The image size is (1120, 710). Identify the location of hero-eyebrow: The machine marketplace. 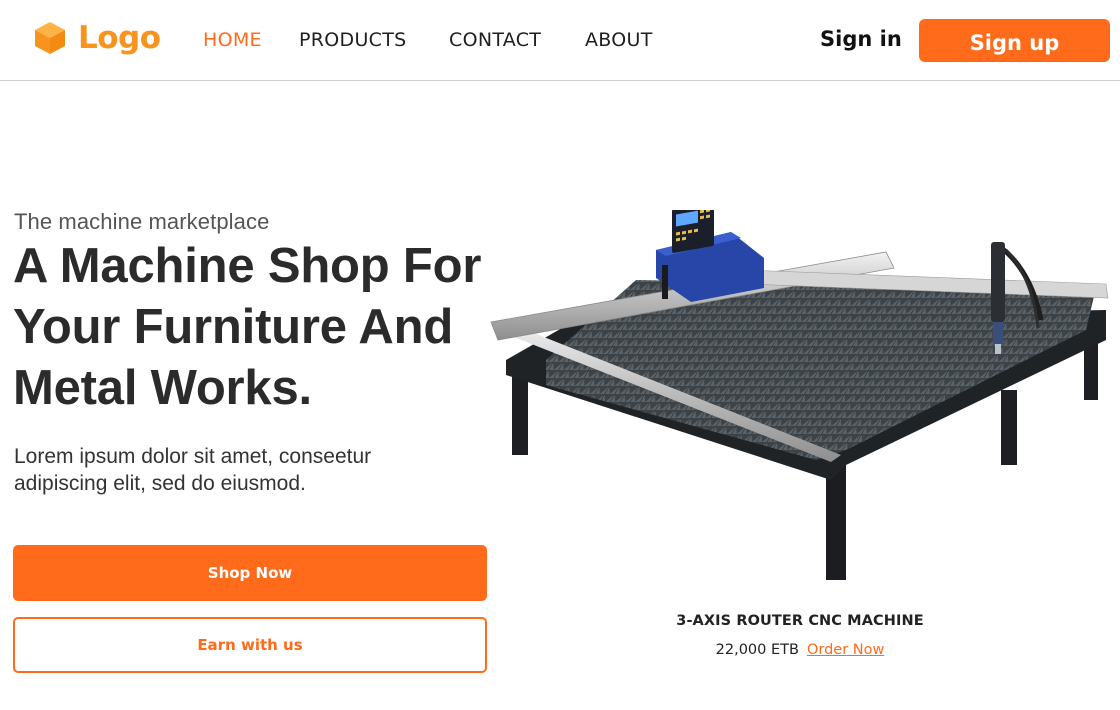
(142, 221).